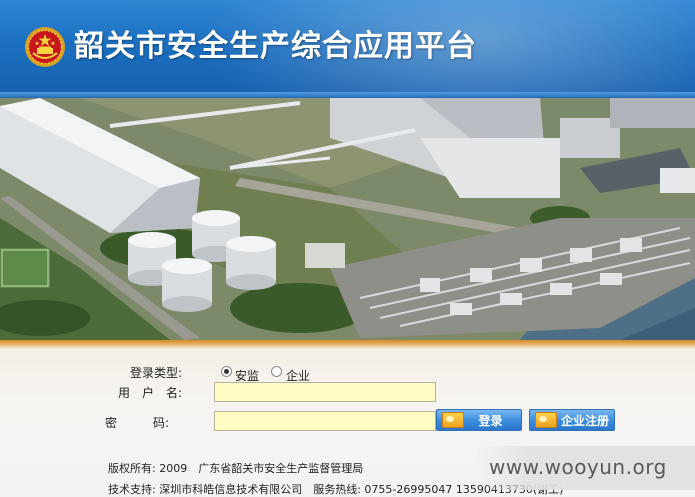 This screenshot has width=695, height=497. What do you see at coordinates (275, 46) in the screenshot?
I see `app-title: 韶关市安全生产综合应用平台` at bounding box center [275, 46].